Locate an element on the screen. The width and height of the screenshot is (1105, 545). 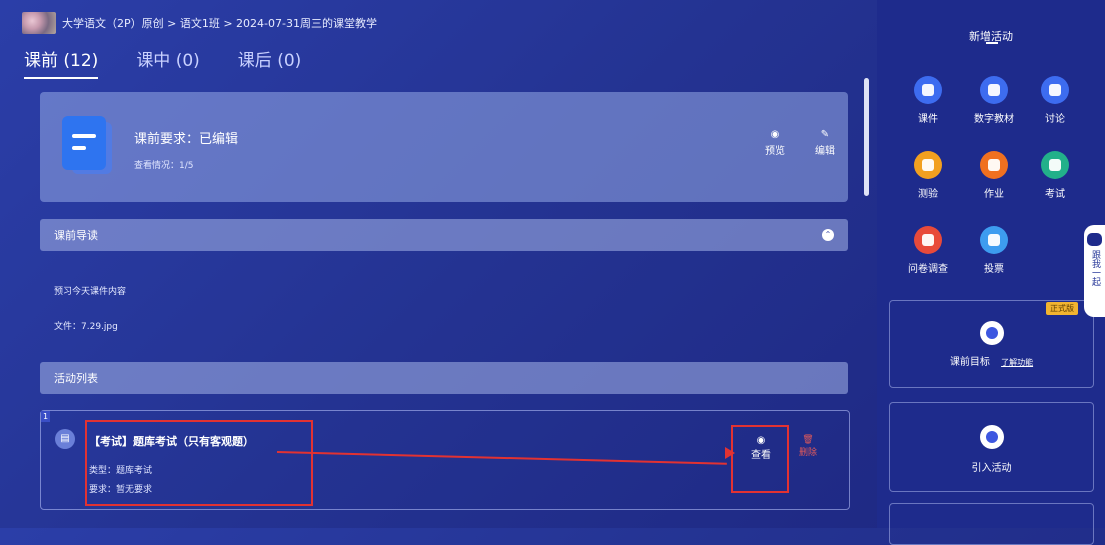
target-icon is located at coordinates (991, 333).